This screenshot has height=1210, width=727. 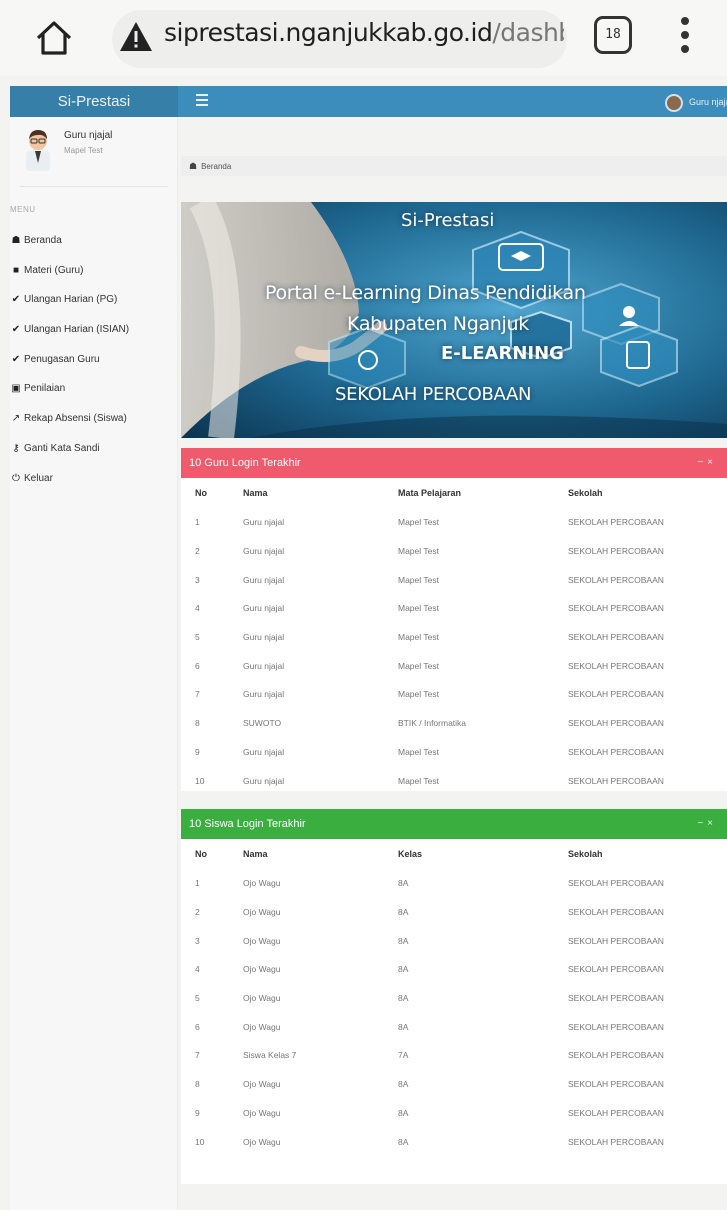 What do you see at coordinates (685, 36) in the screenshot?
I see `browser-menu-icon` at bounding box center [685, 36].